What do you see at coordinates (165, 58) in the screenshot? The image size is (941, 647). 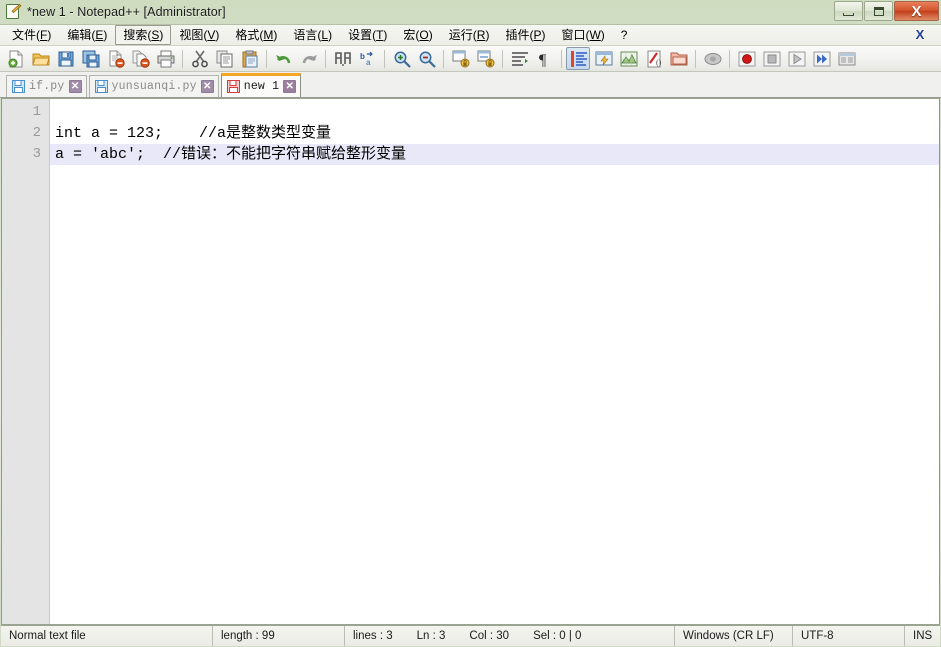 I see `print-icon` at bounding box center [165, 58].